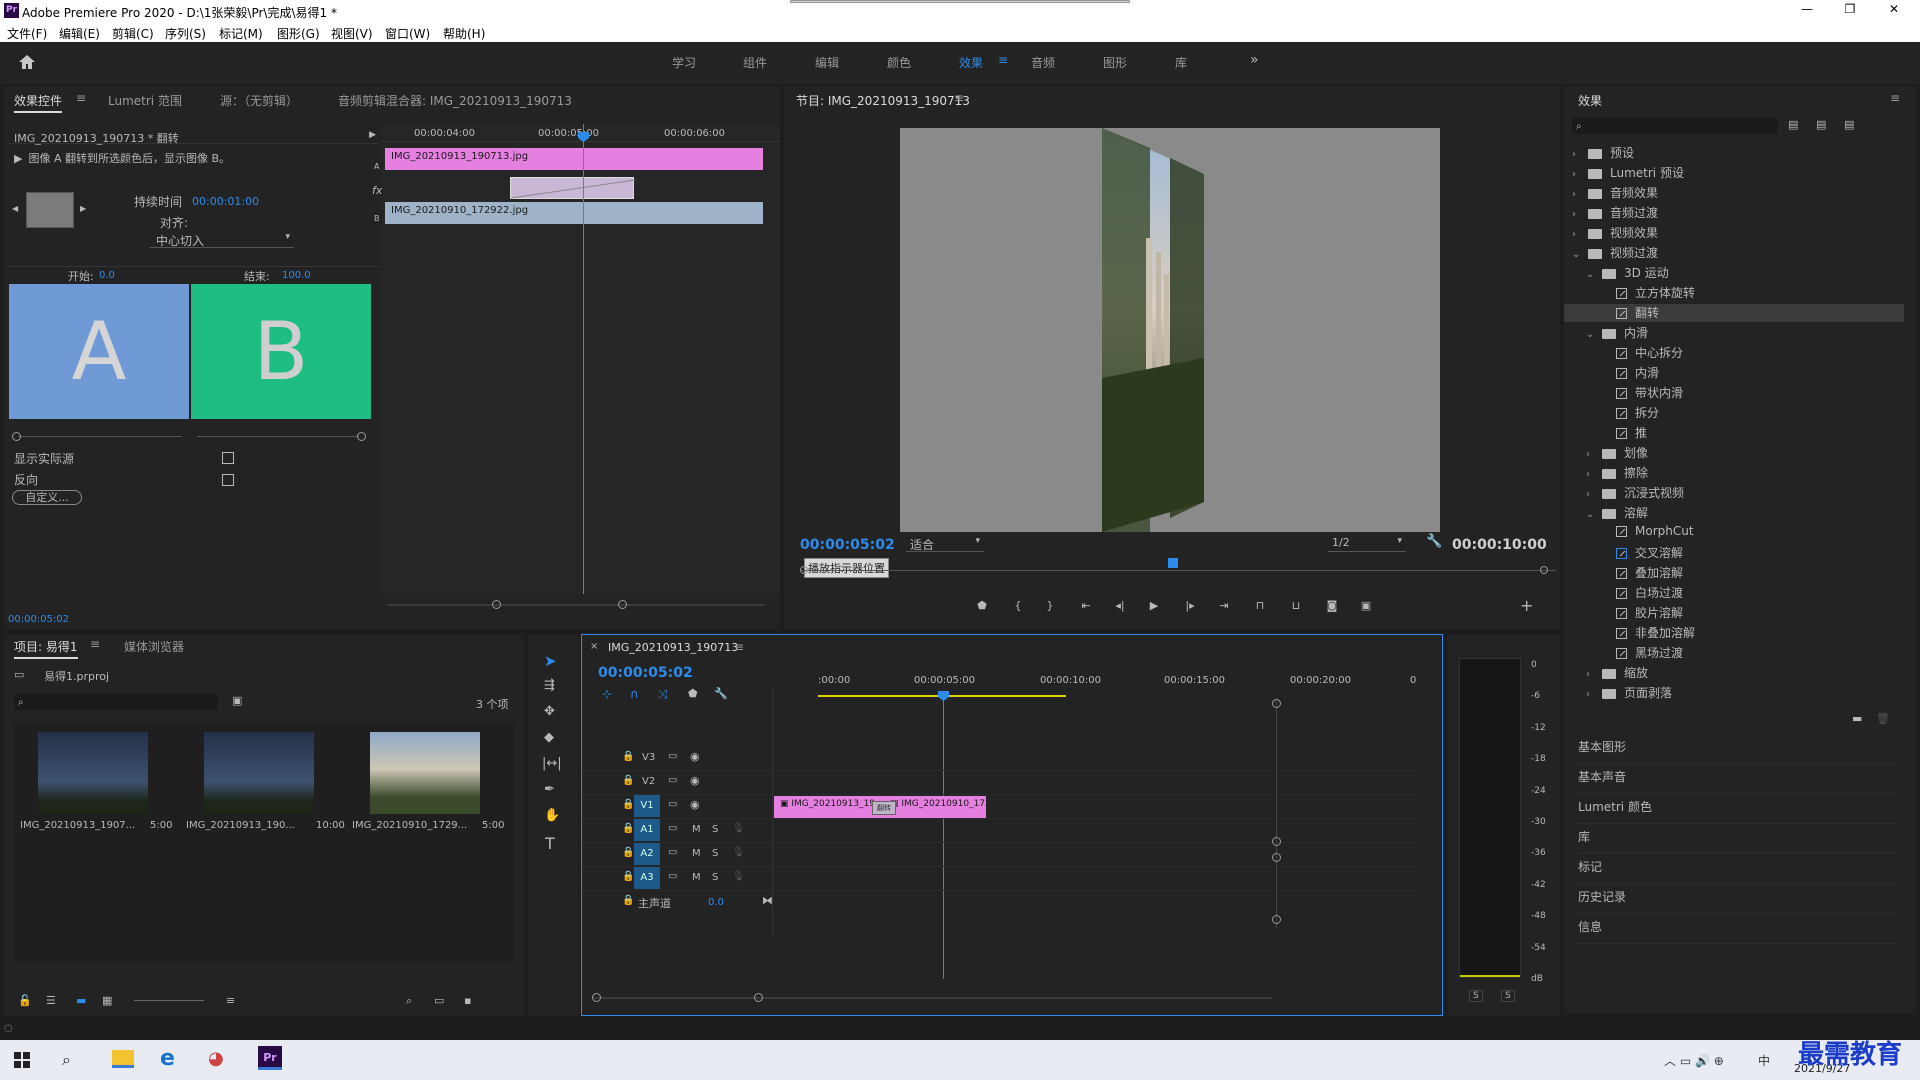 The image size is (1920, 1080). What do you see at coordinates (982, 606) in the screenshot?
I see `add-marker-icon: ⬟` at bounding box center [982, 606].